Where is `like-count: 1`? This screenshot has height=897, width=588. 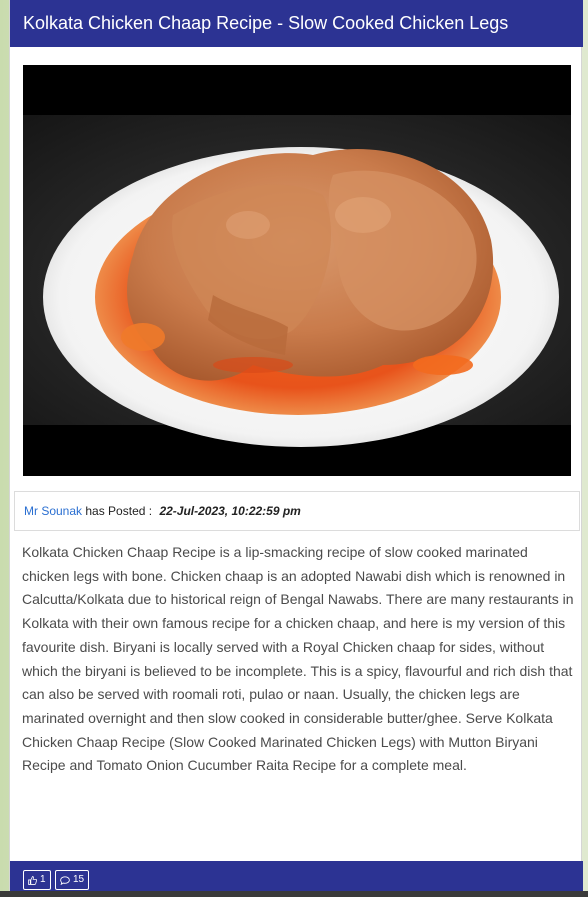
like-count: 1 is located at coordinates (43, 879).